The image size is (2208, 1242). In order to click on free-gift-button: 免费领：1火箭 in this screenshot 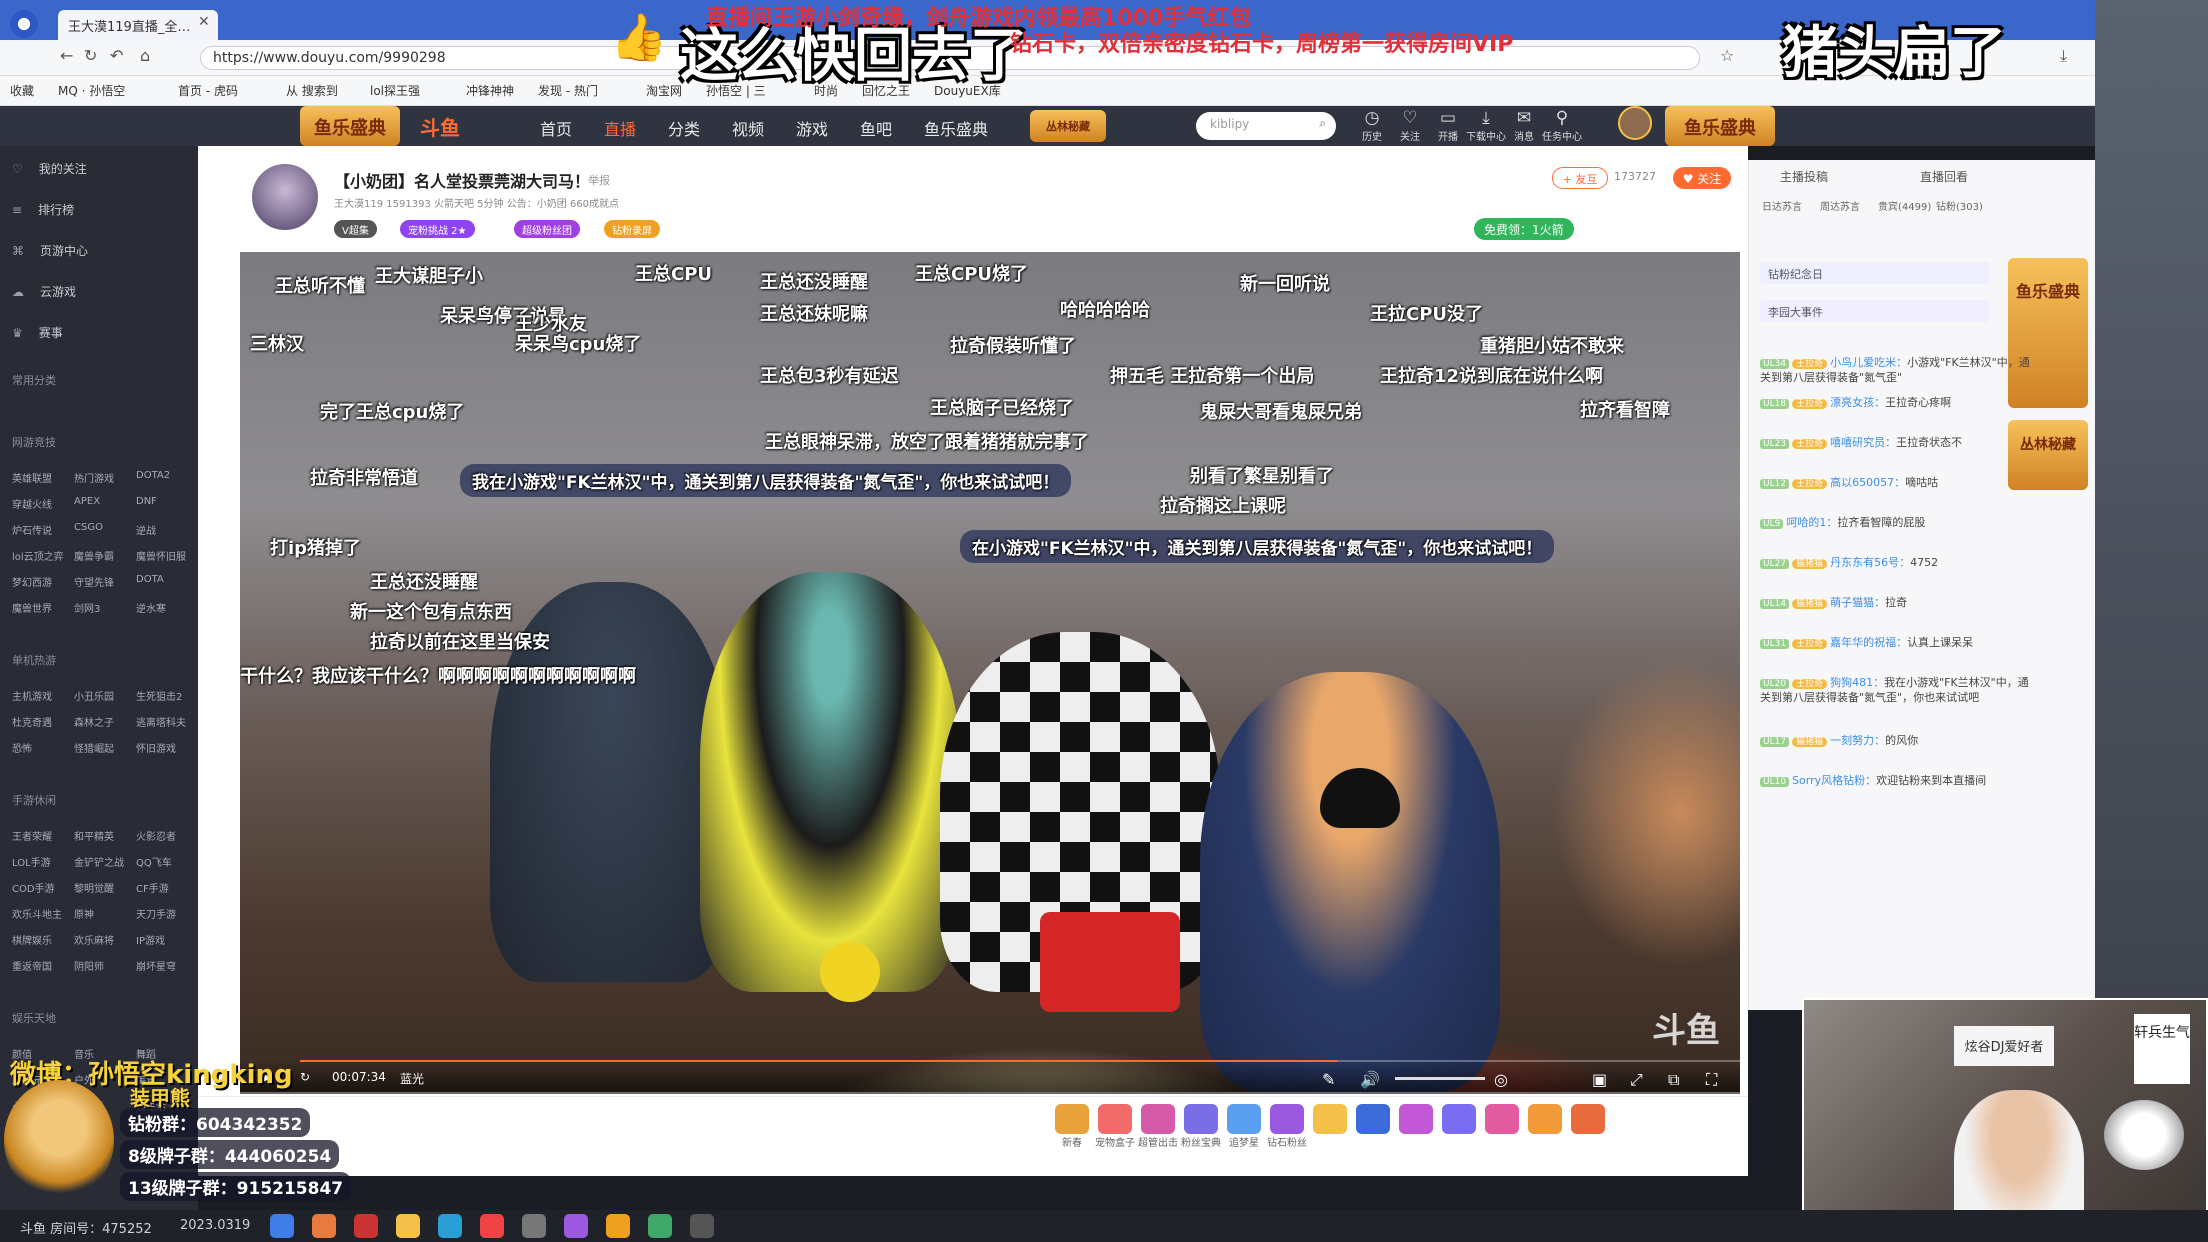, I will do `click(1524, 229)`.